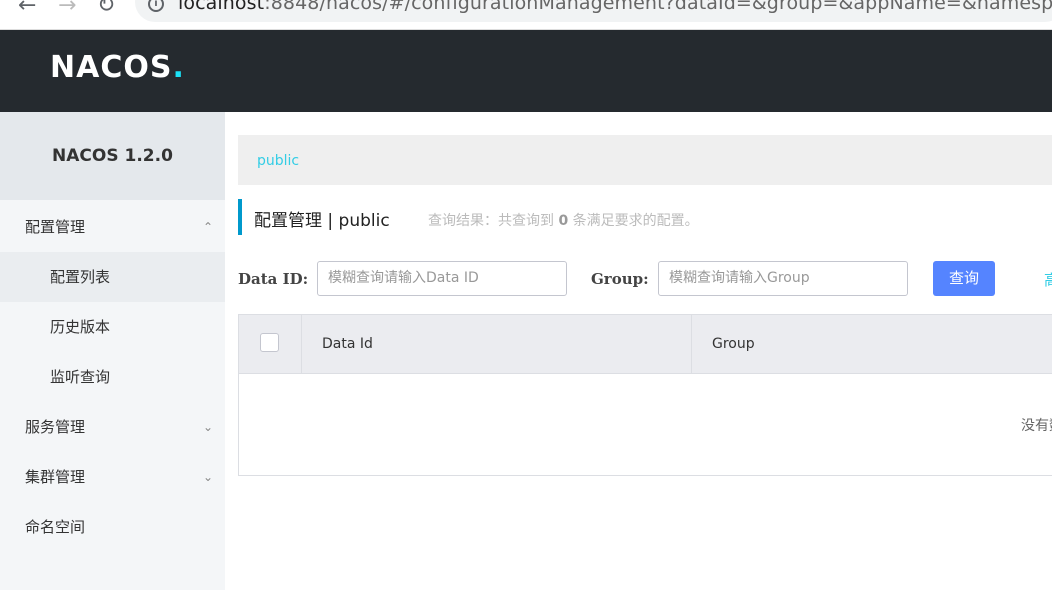  I want to click on app-header: NACOS., so click(526, 71).